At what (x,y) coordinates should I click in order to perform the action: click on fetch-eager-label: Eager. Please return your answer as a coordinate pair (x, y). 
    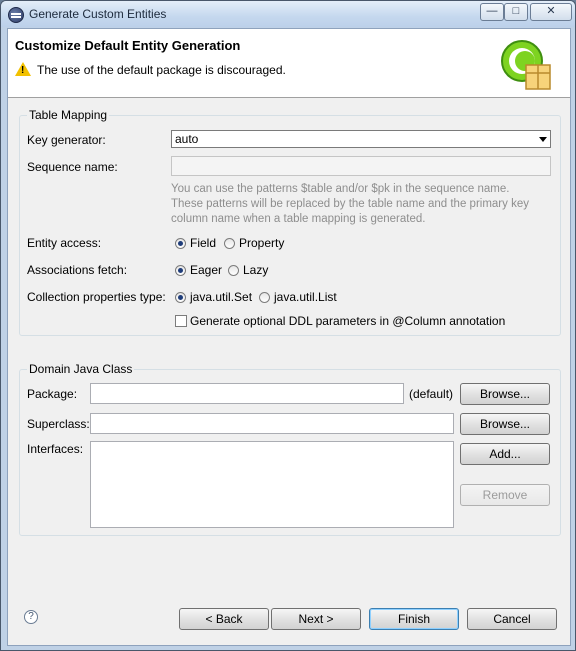
    Looking at the image, I should click on (206, 270).